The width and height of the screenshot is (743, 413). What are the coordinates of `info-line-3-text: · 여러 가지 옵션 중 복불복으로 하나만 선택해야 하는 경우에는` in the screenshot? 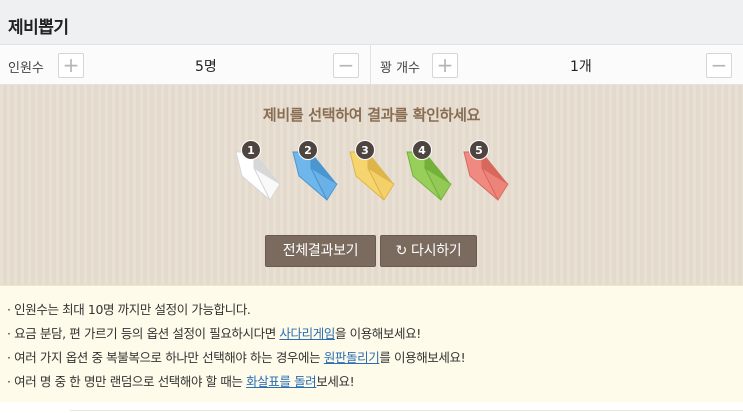 It's located at (165, 357).